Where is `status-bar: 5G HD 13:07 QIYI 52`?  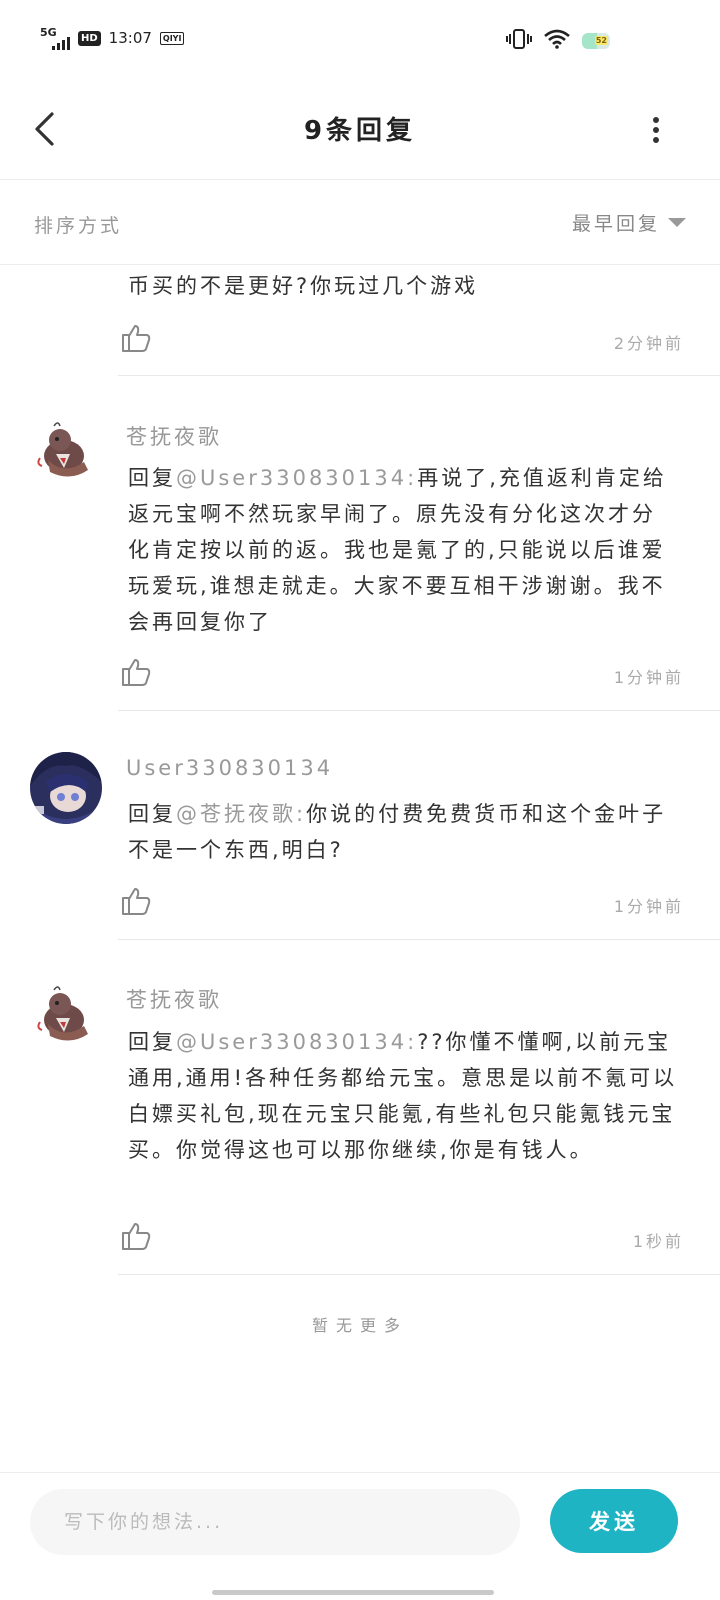 status-bar: 5G HD 13:07 QIYI 52 is located at coordinates (360, 40).